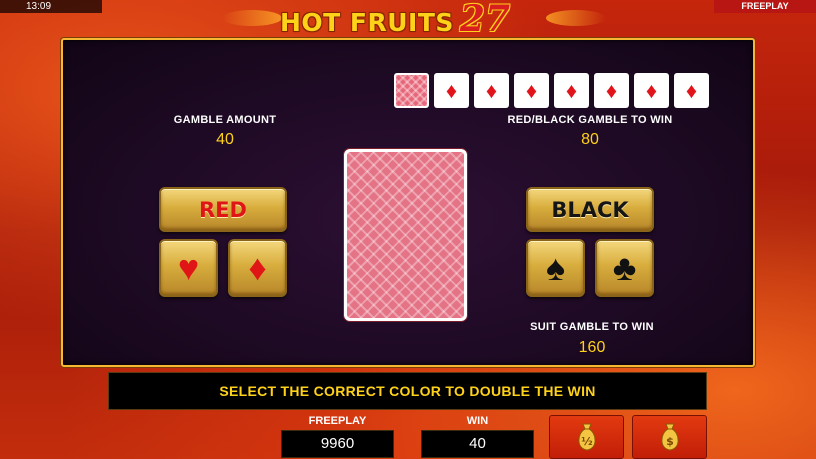 This screenshot has height=459, width=816. Describe the element at coordinates (586, 441) in the screenshot. I see `half-glyph: ½` at that location.